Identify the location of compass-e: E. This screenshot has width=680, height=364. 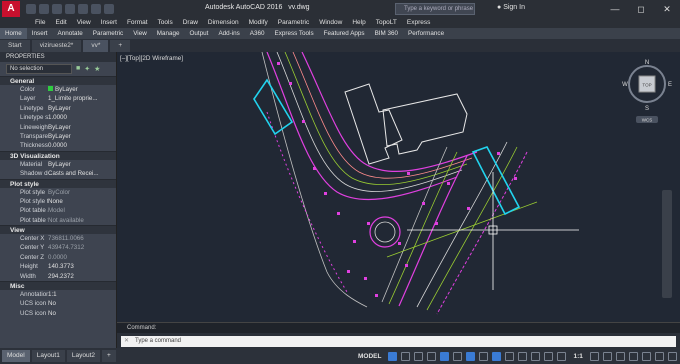
(670, 85).